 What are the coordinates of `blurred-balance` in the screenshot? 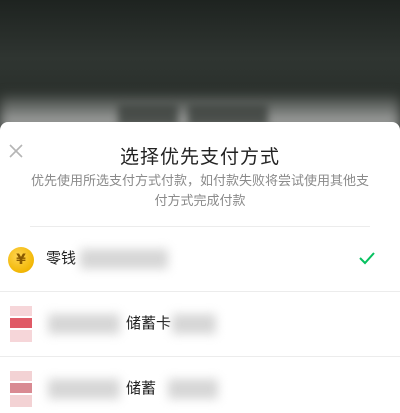 It's located at (124, 259).